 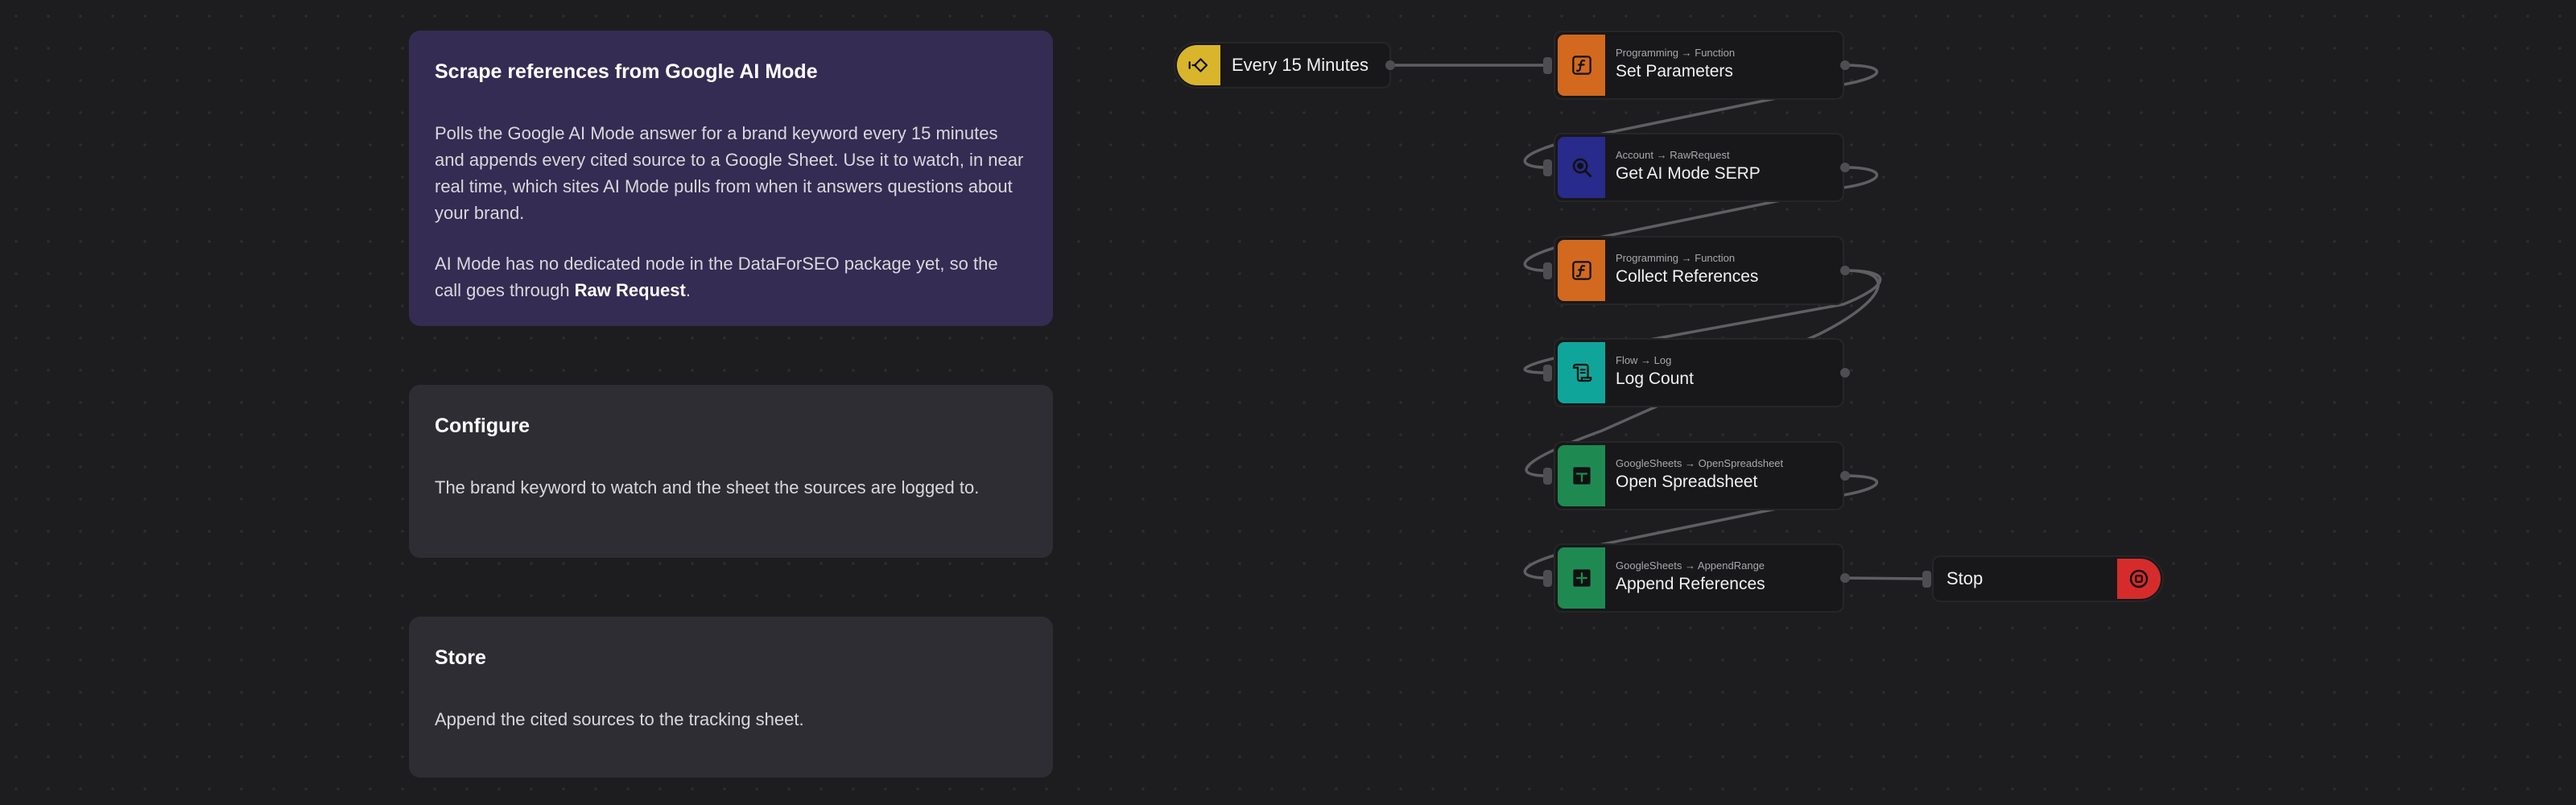 What do you see at coordinates (1688, 276) in the screenshot?
I see `node-label: Collect References` at bounding box center [1688, 276].